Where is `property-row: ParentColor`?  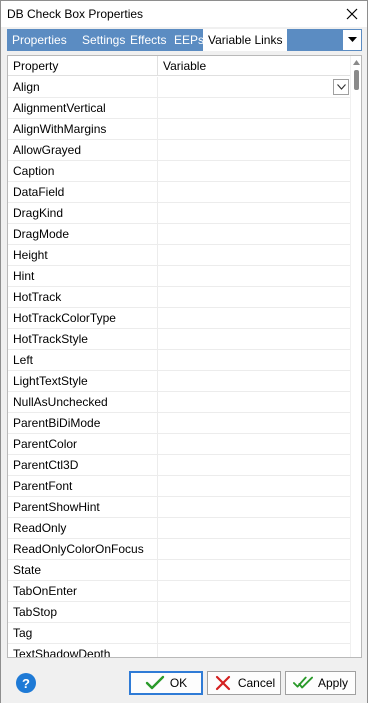
property-row: ParentColor is located at coordinates (179, 444).